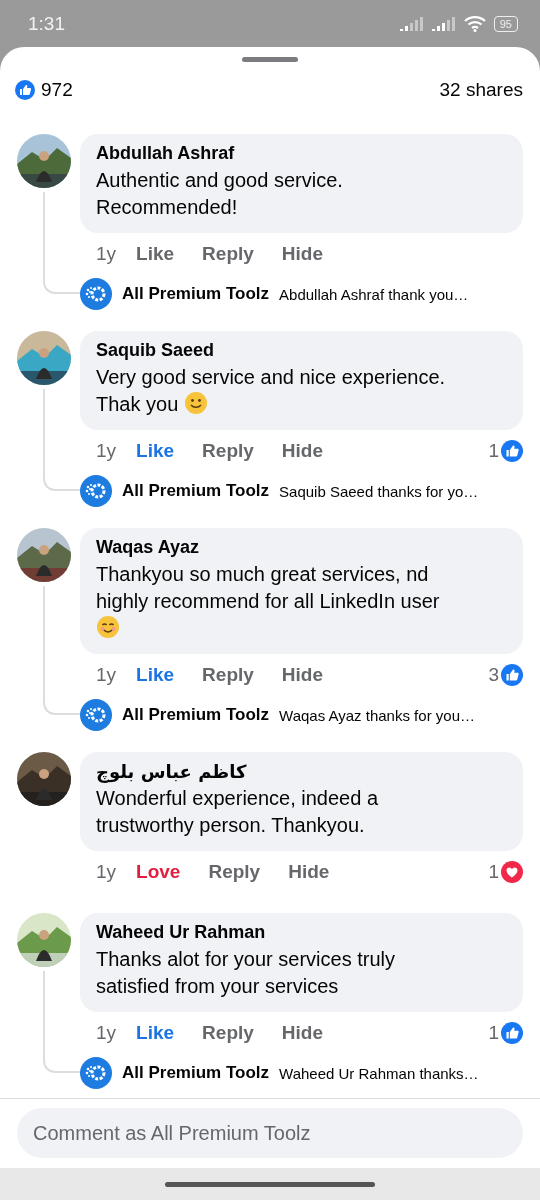 This screenshot has height=1200, width=540. I want to click on comment-author: Waheed Ur Rahman, so click(301, 932).